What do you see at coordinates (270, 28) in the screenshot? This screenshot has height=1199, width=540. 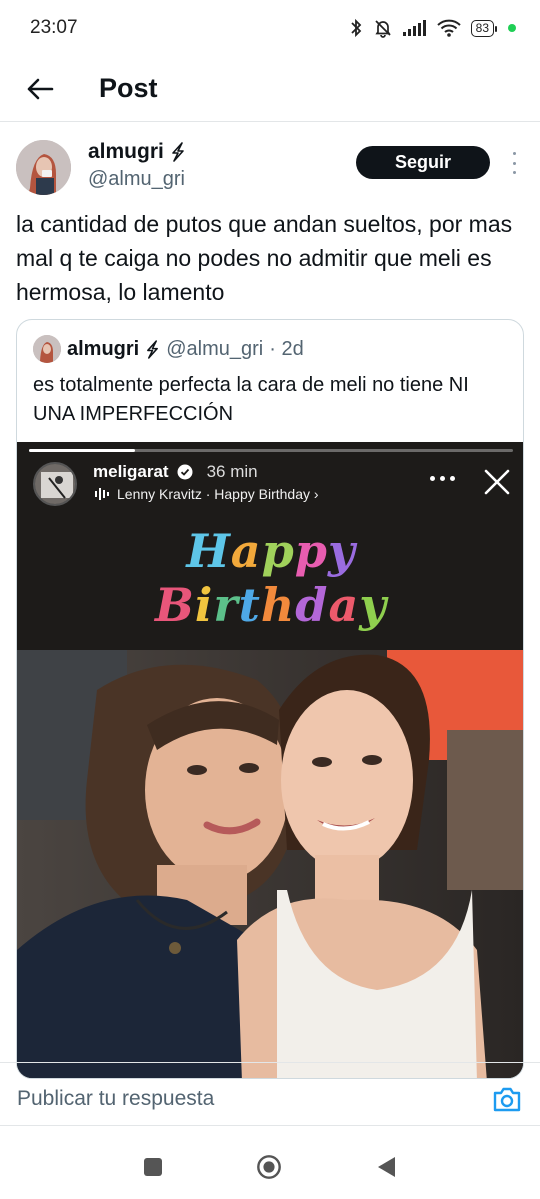 I see `status-bar: 23:07 83` at bounding box center [270, 28].